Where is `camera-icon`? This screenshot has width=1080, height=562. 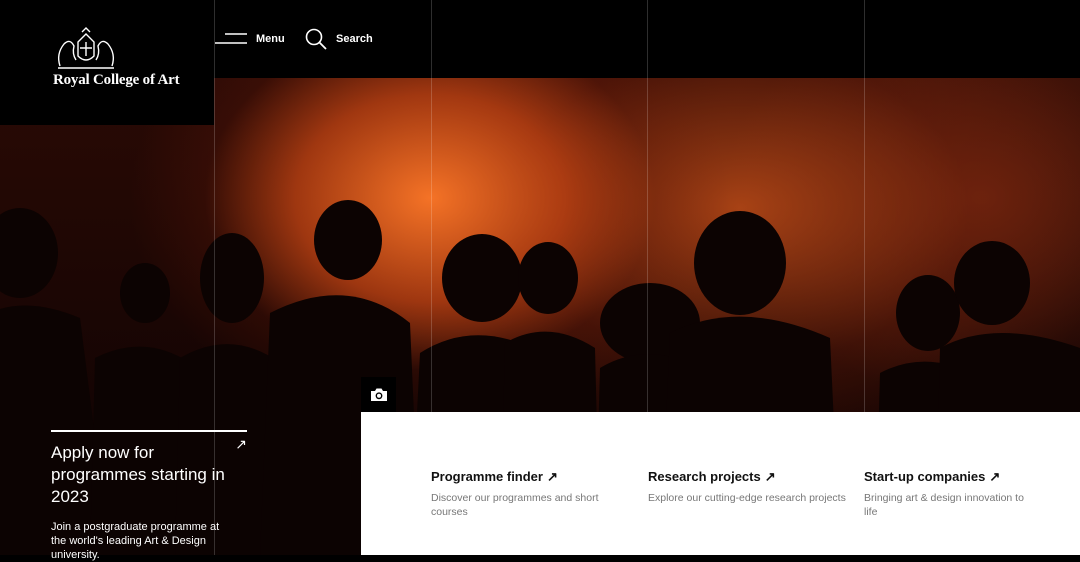 camera-icon is located at coordinates (378, 394).